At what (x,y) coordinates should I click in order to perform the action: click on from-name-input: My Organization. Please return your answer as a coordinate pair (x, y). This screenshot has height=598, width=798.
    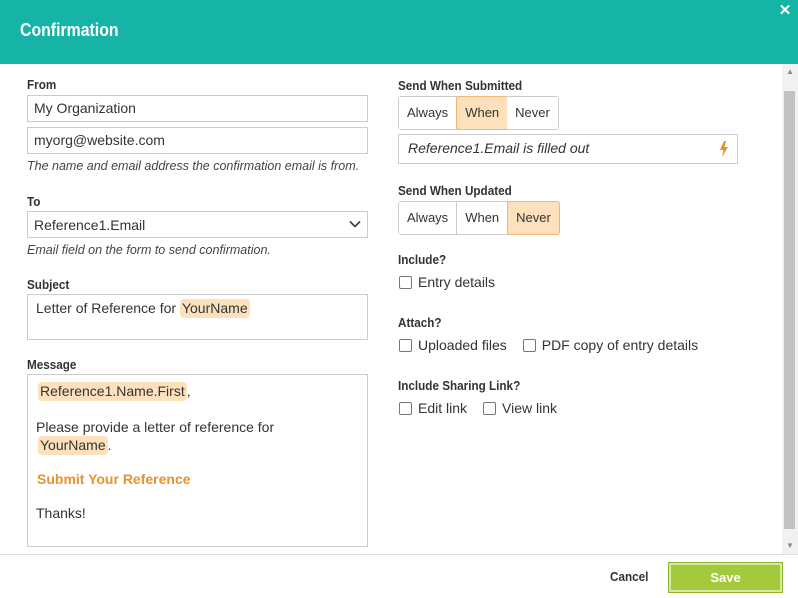
    Looking at the image, I should click on (197, 108).